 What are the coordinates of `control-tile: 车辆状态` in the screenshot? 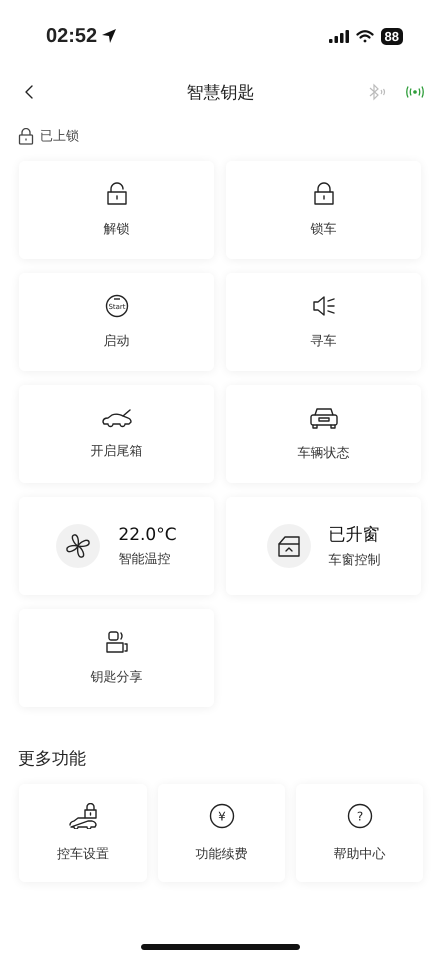 It's located at (323, 434).